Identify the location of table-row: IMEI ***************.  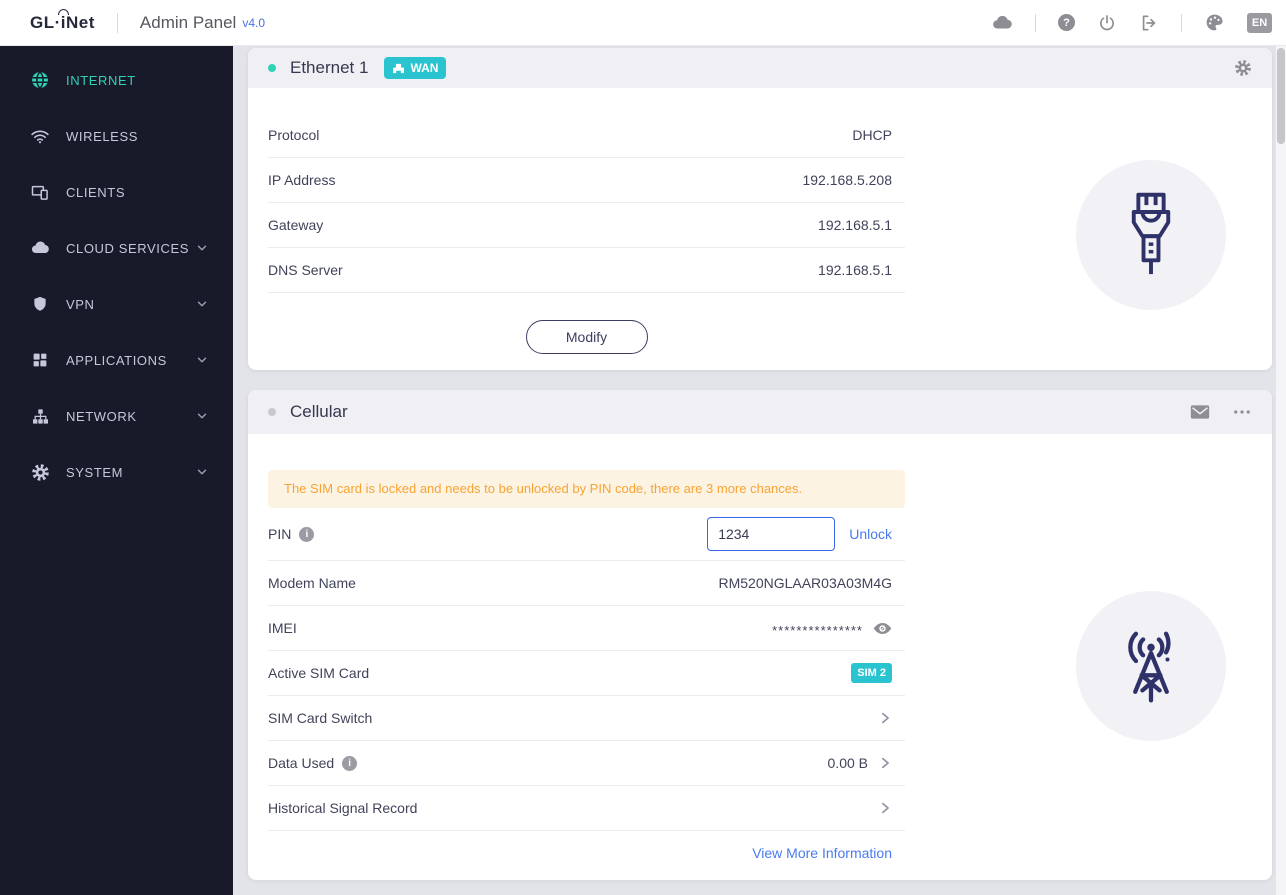
(586, 628).